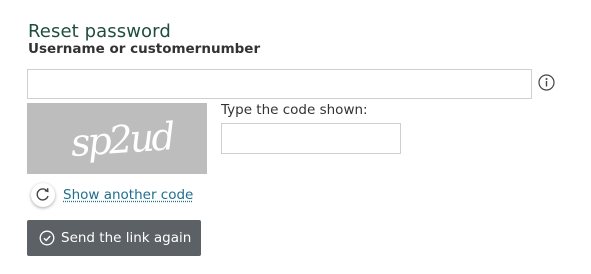 This screenshot has height=274, width=591. I want to click on show-another-code-link: Show another code, so click(128, 195).